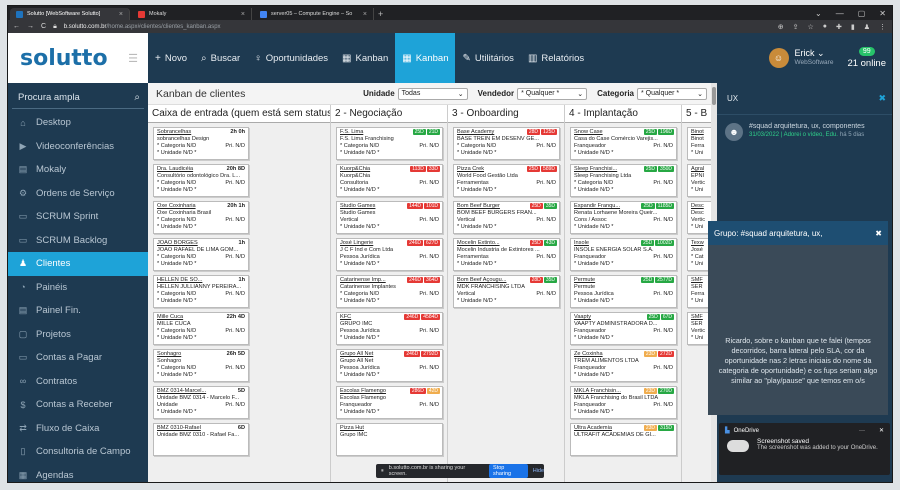  I want to click on lock-icon: 🔒︎, so click(55, 27).